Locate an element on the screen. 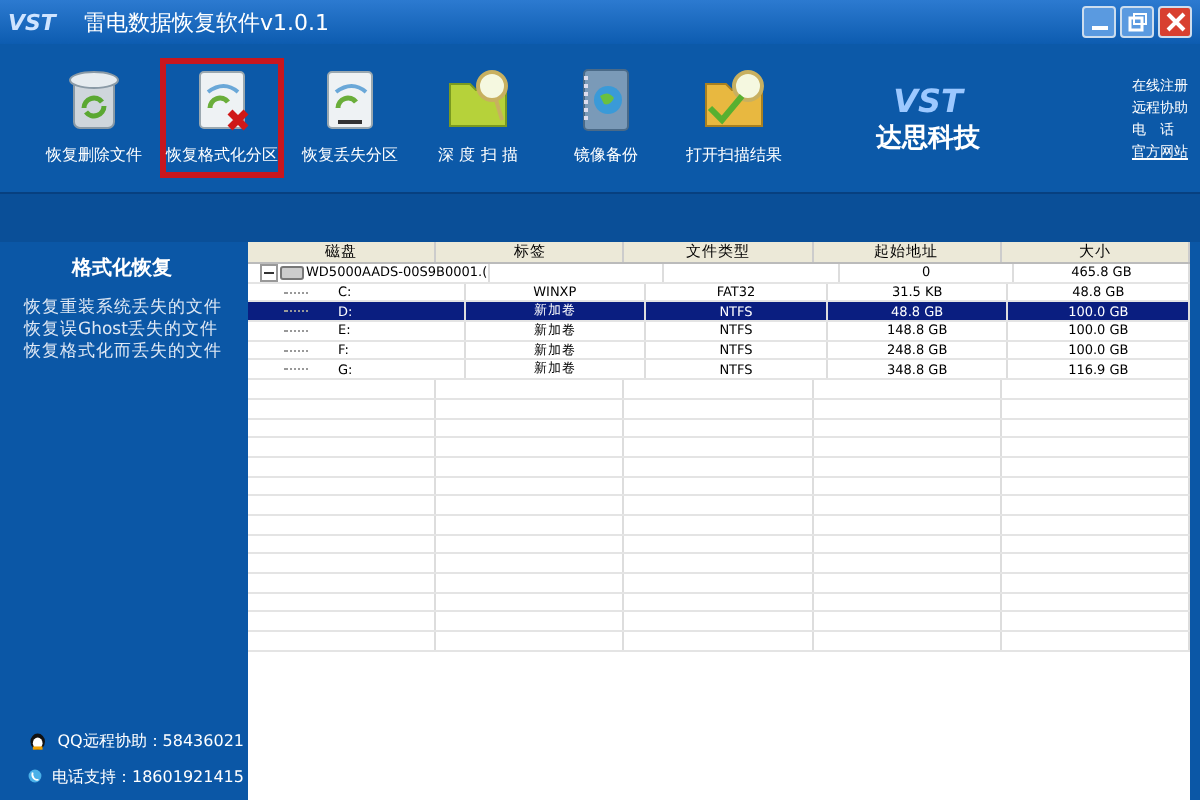  window-title: 雷电数据恢复软件v1.0.1 is located at coordinates (207, 22).